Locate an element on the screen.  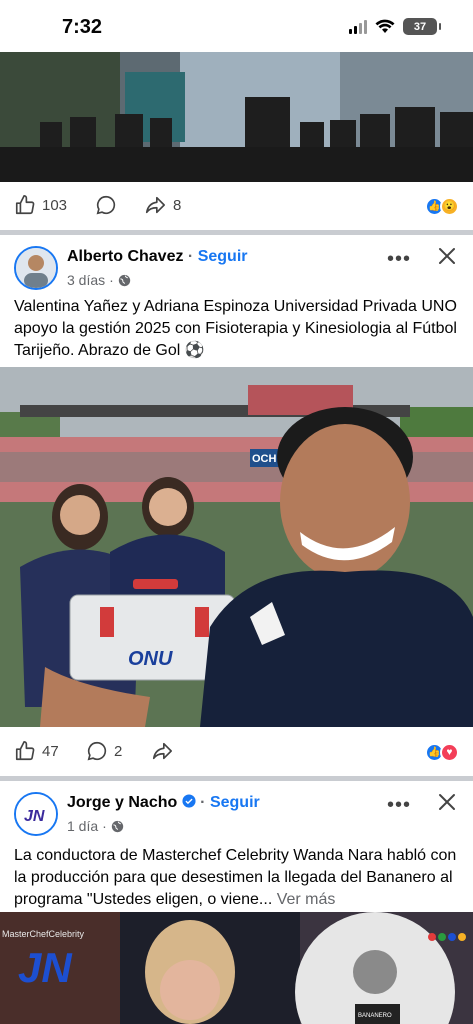
share-button is located at coordinates (162, 751).